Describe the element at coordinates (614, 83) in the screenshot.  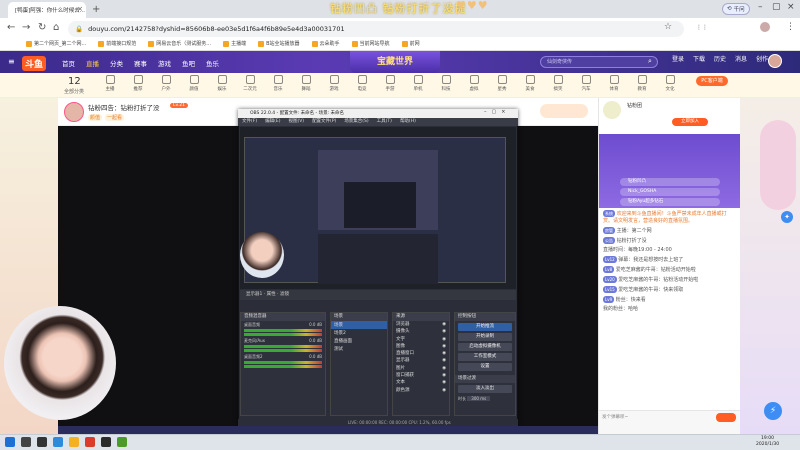
I see `category-item: 体育` at that location.